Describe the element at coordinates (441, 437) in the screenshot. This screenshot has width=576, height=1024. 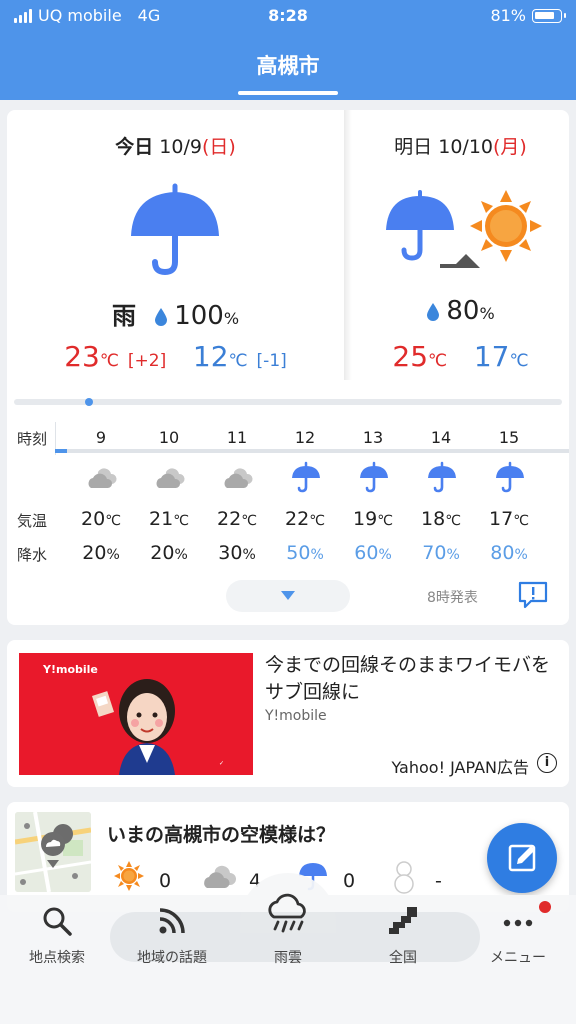
I see `hour-label: 14` at that location.